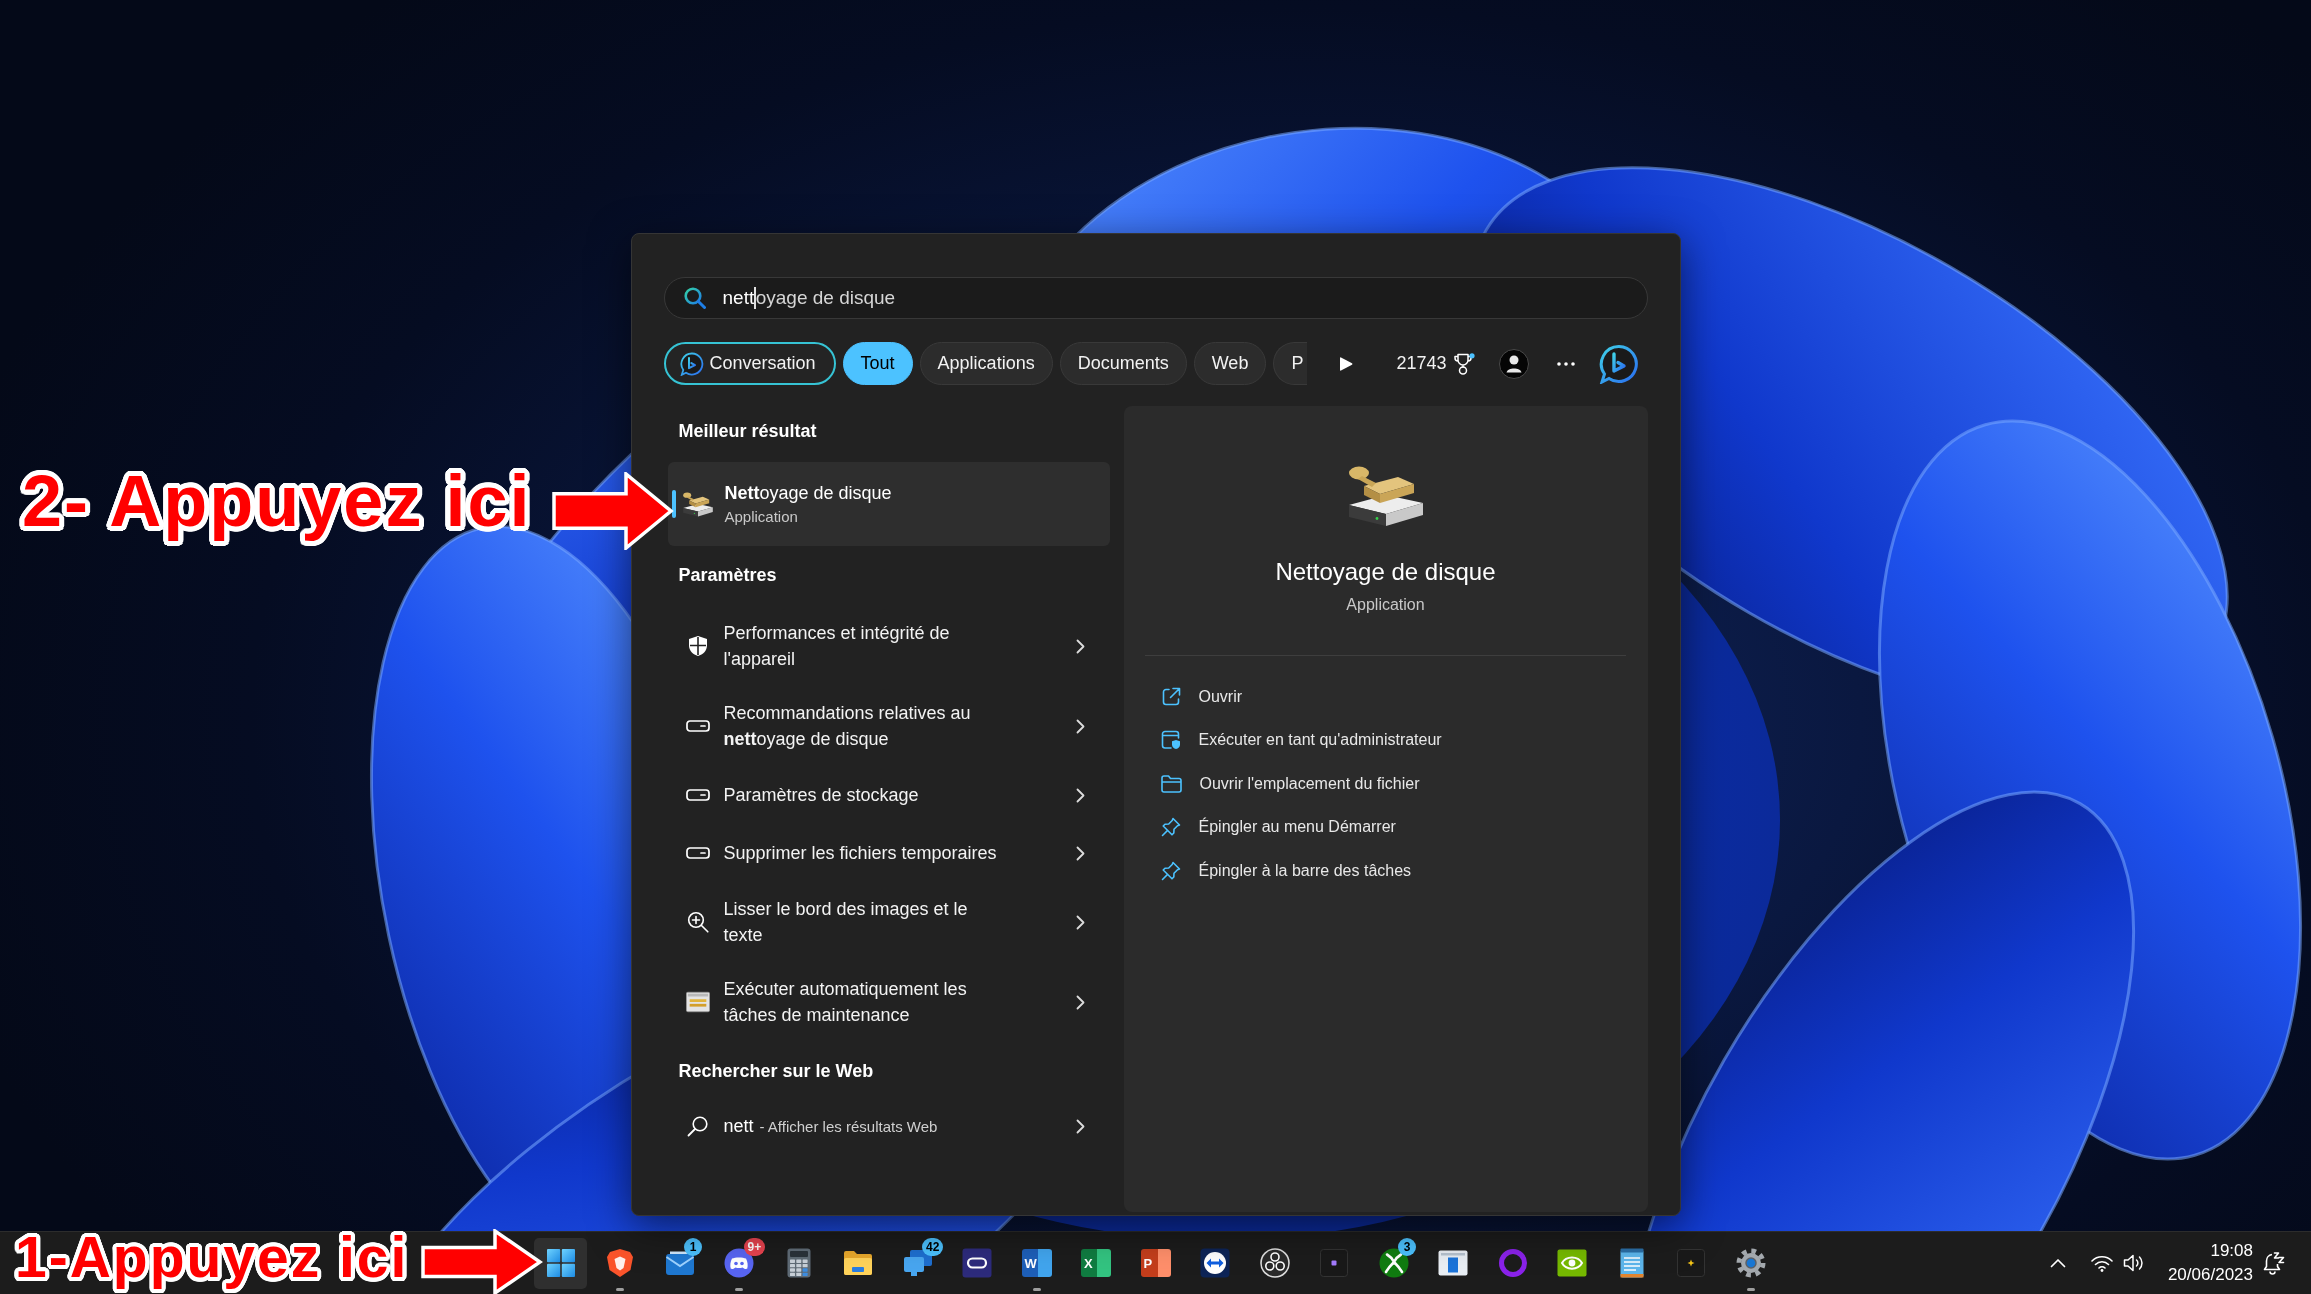  Describe the element at coordinates (1278, 827) in the screenshot. I see `action-link: Épingler au menu Démarrer` at that location.